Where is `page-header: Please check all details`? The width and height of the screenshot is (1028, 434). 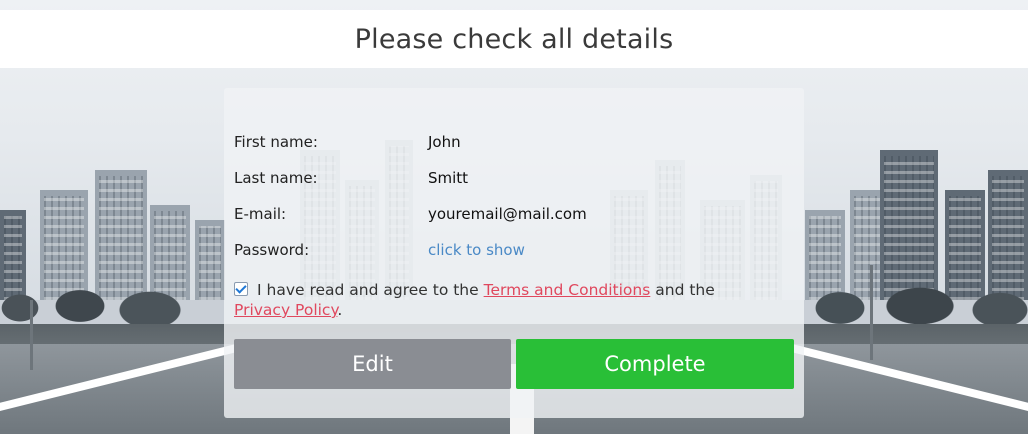 page-header: Please check all details is located at coordinates (514, 39).